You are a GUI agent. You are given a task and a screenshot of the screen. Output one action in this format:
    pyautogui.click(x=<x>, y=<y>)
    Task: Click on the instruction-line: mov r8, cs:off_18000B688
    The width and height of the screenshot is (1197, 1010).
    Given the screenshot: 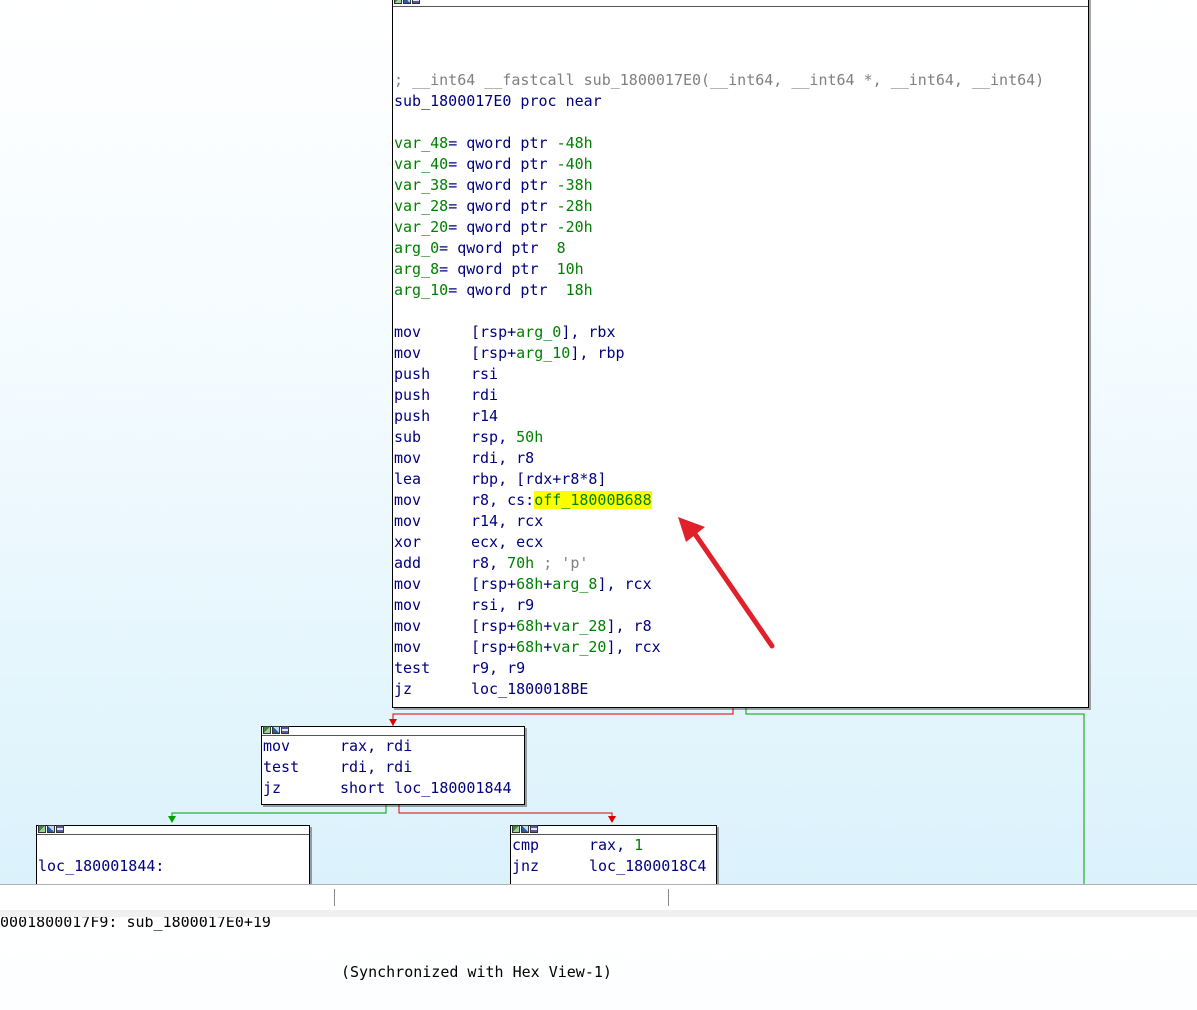 What is the action you would take?
    pyautogui.click(x=740, y=500)
    